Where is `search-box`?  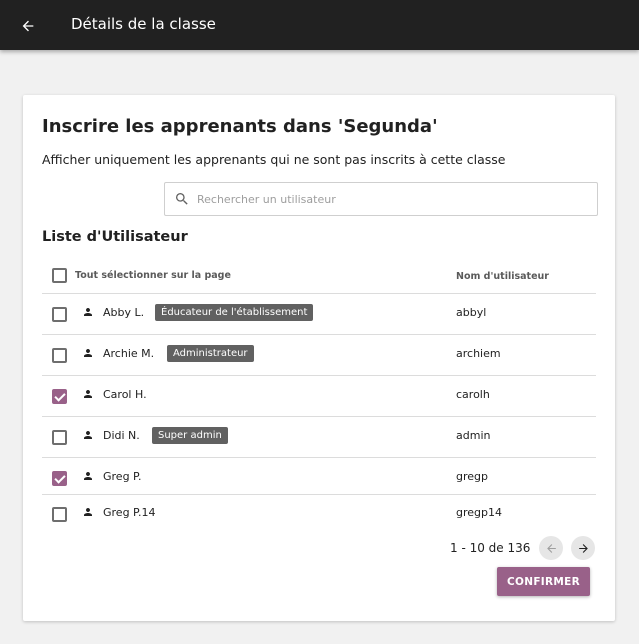 search-box is located at coordinates (381, 199).